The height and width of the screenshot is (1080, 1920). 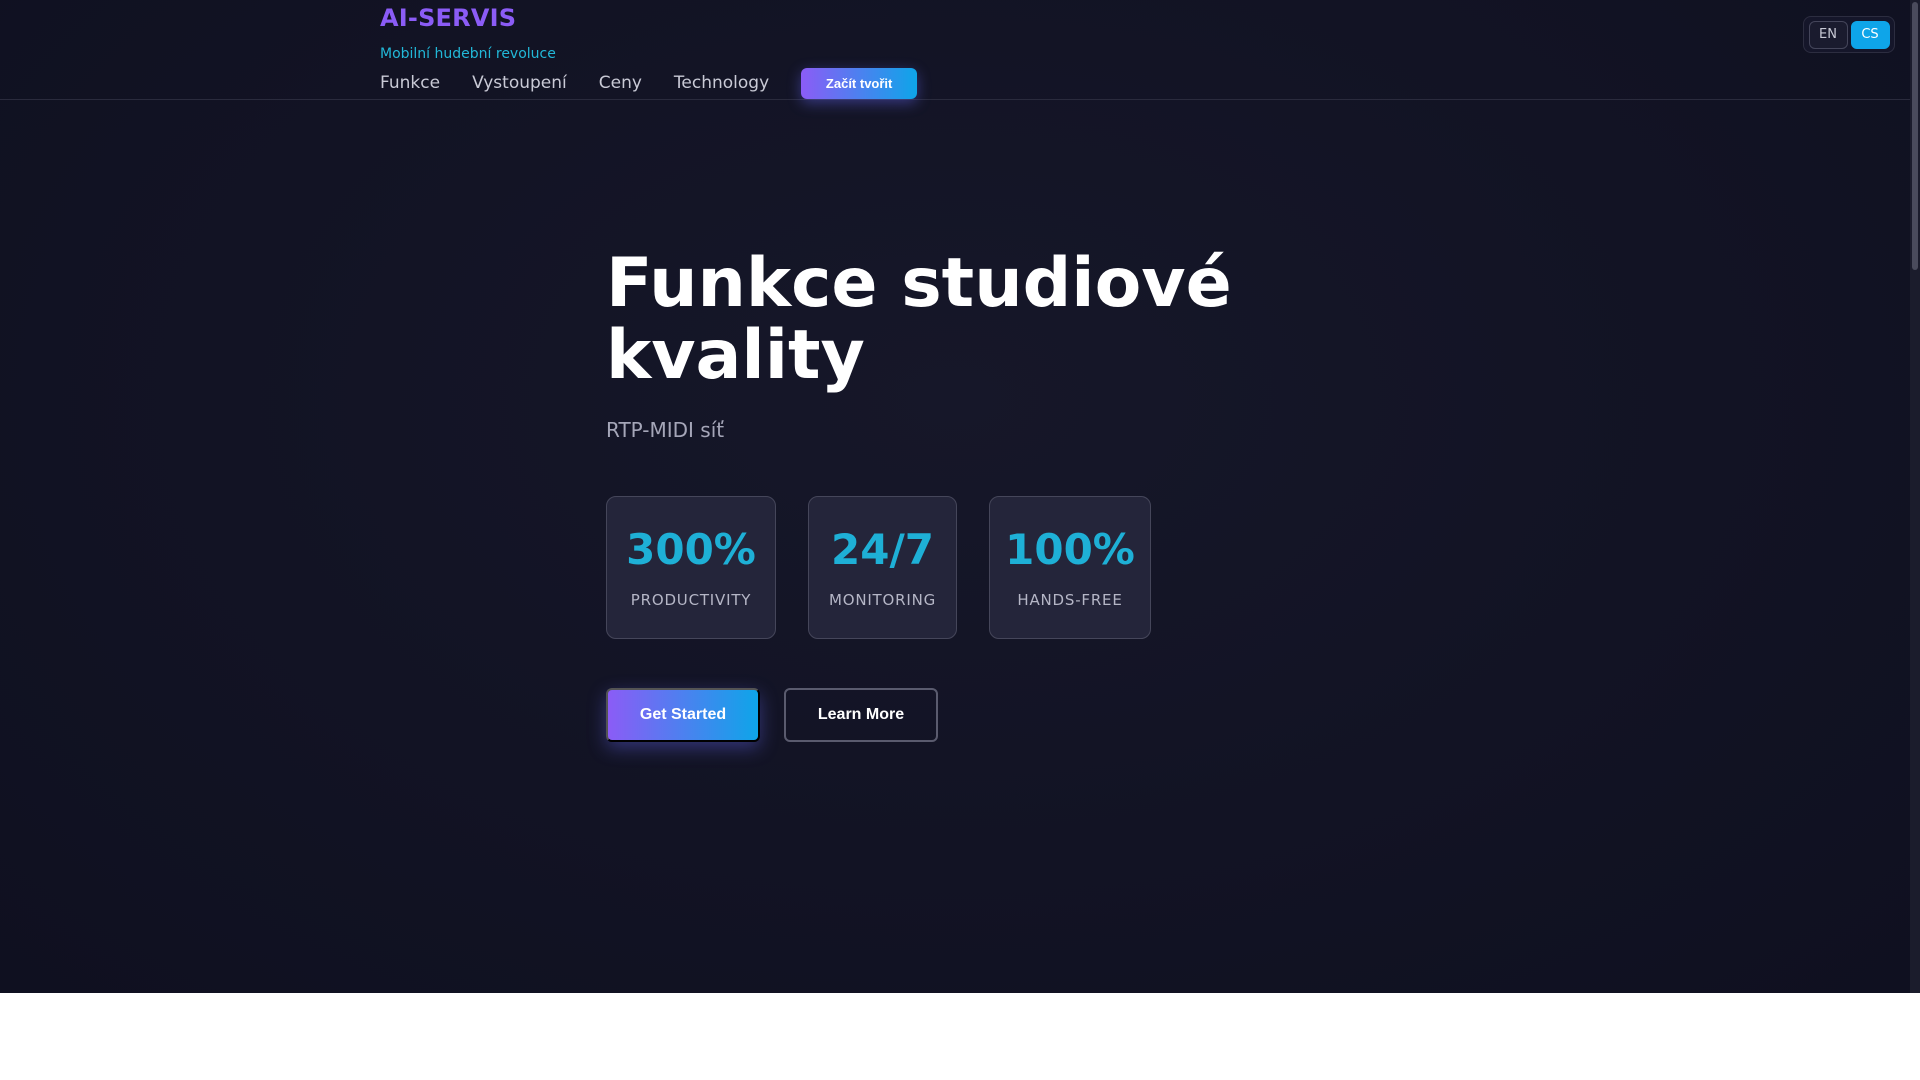 I want to click on nav-link-vystoupeni: Vystoupení, so click(x=519, y=83).